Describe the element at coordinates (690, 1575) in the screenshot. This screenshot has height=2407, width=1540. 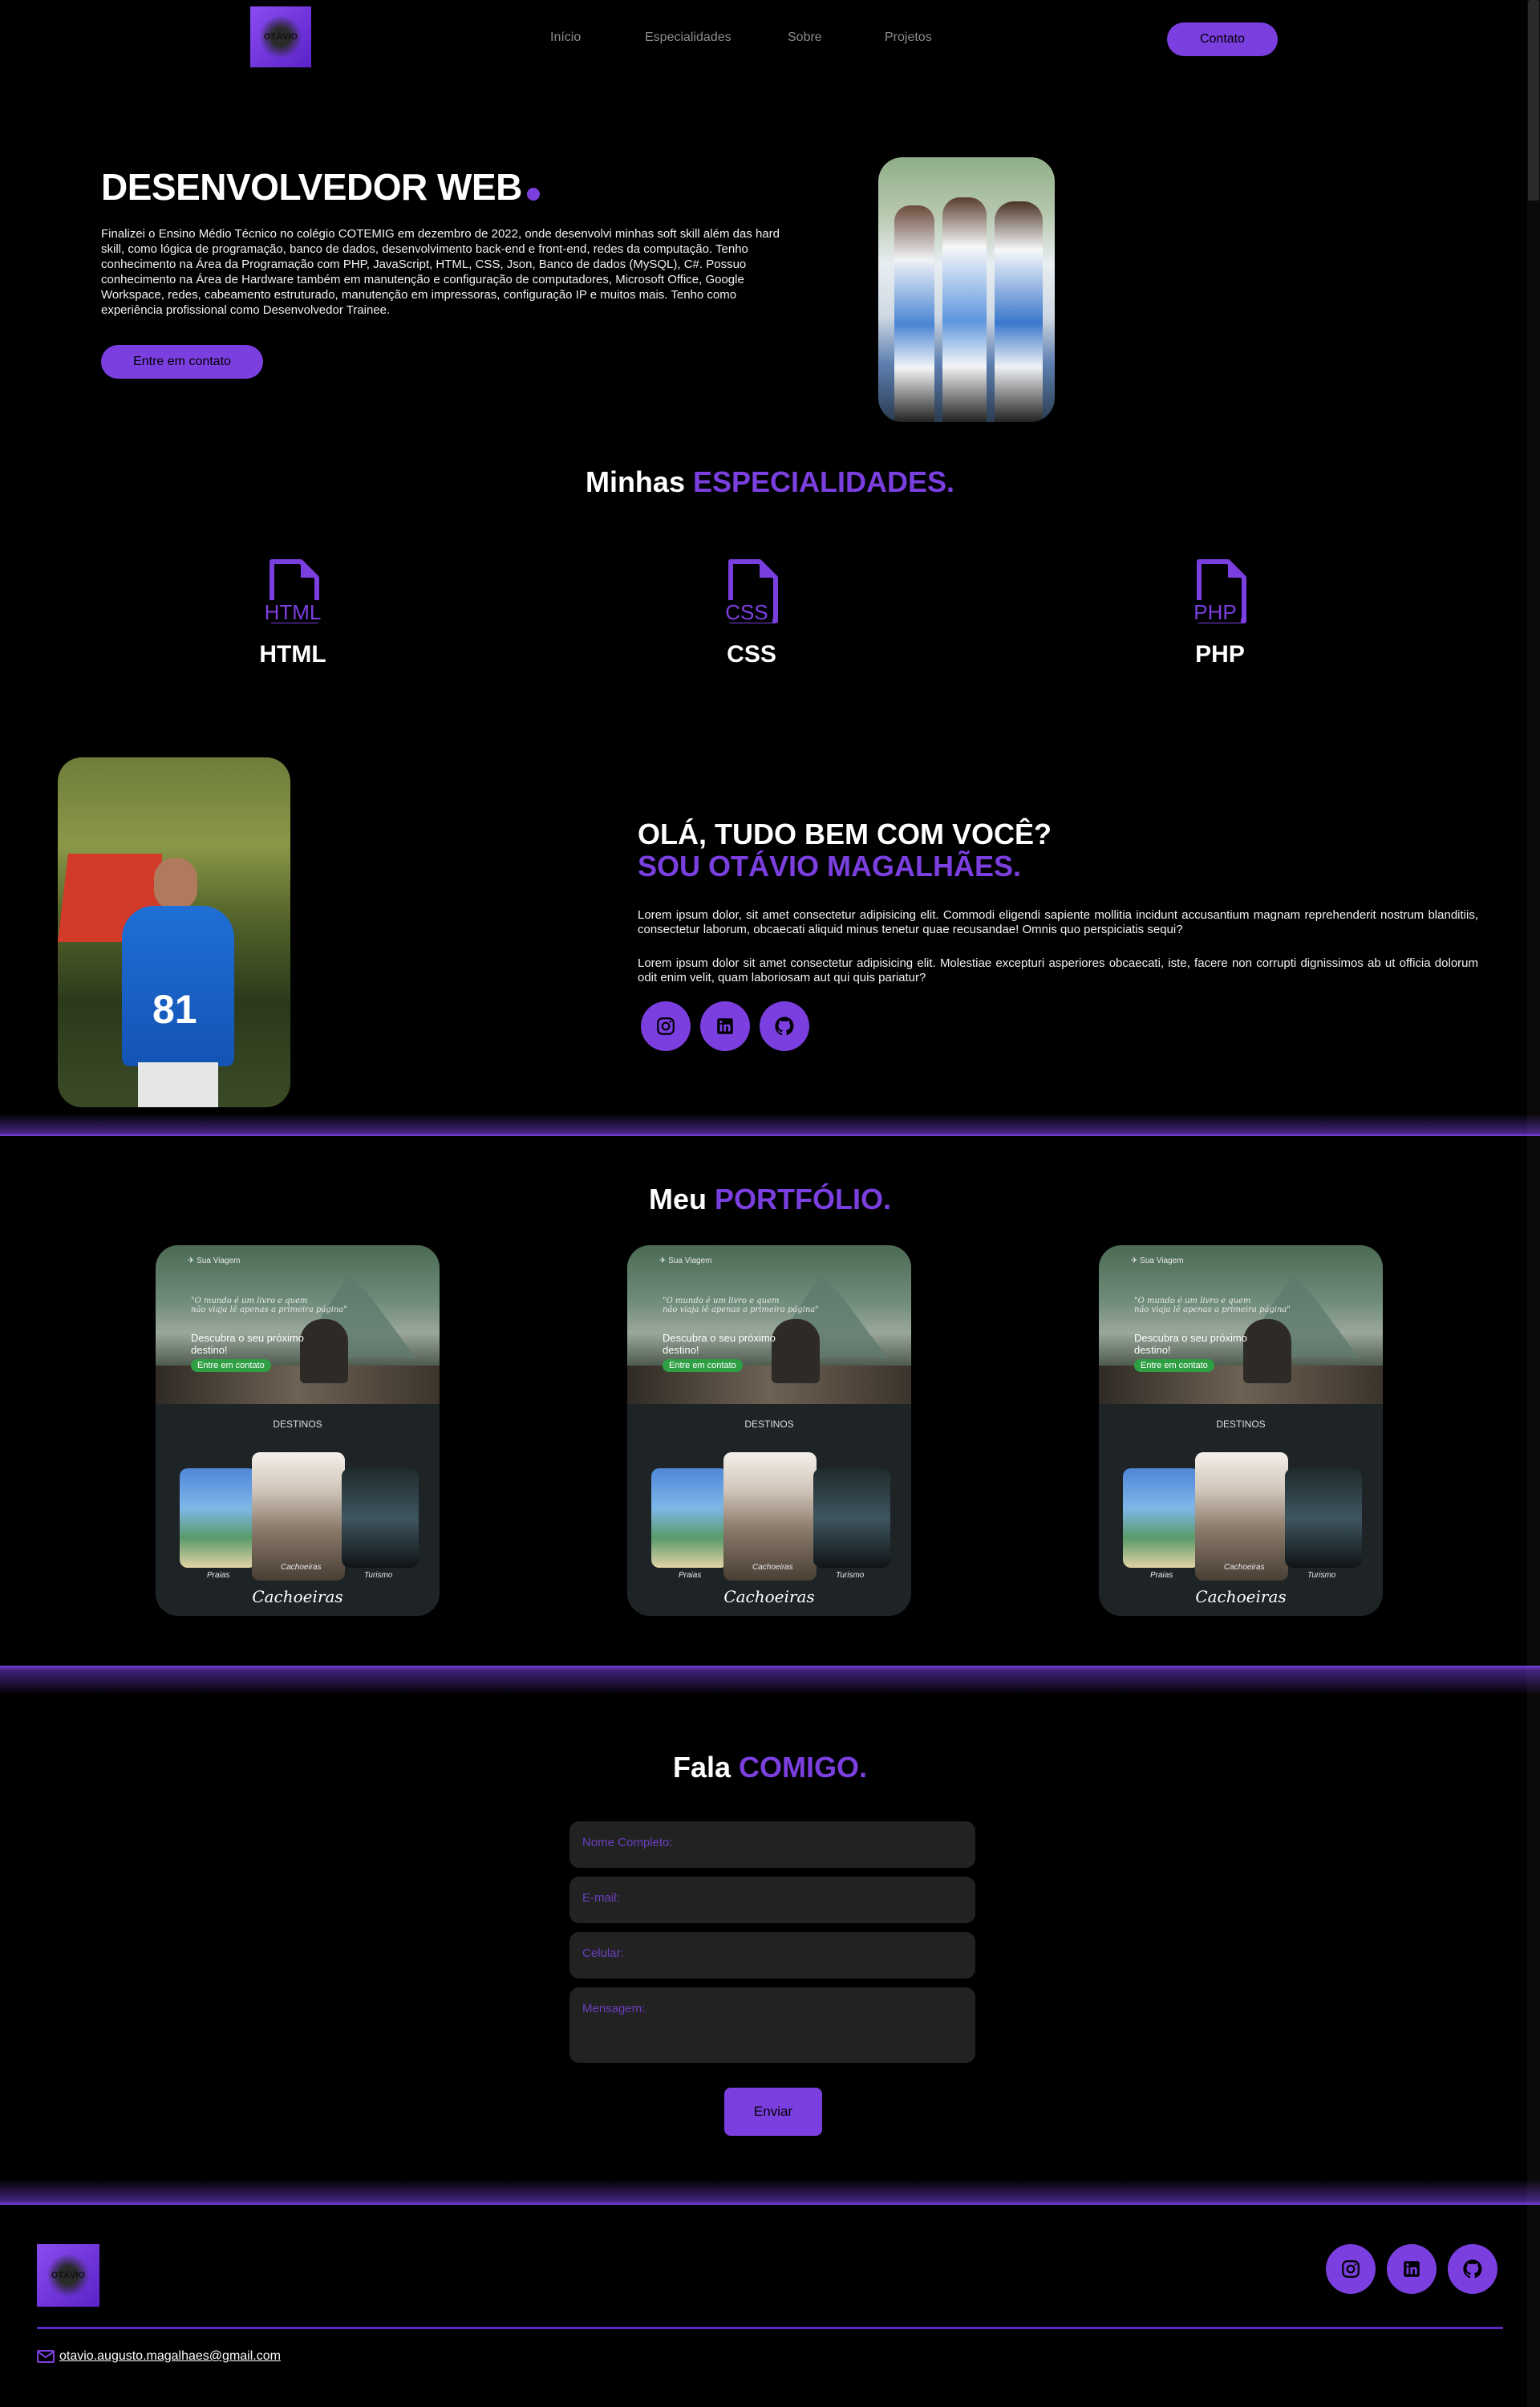
I see `tile-label-praias: Praias` at that location.